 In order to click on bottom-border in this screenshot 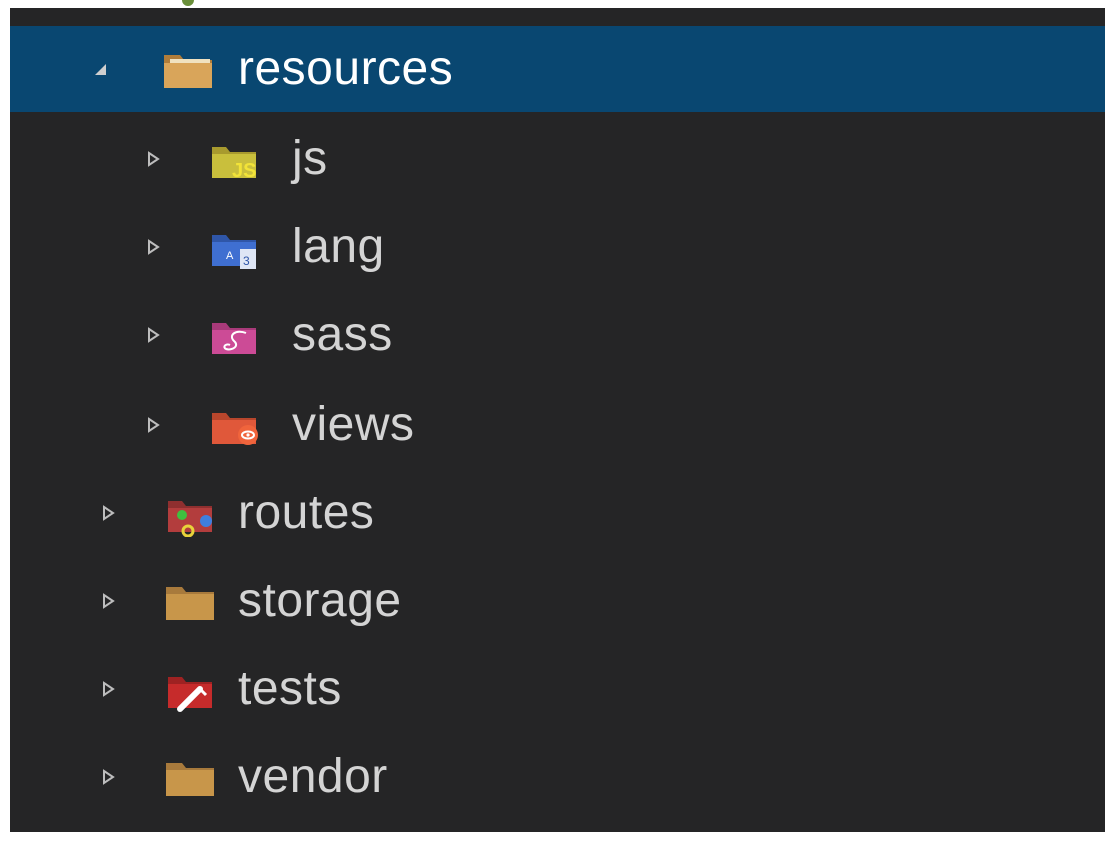, I will do `click(557, 839)`.